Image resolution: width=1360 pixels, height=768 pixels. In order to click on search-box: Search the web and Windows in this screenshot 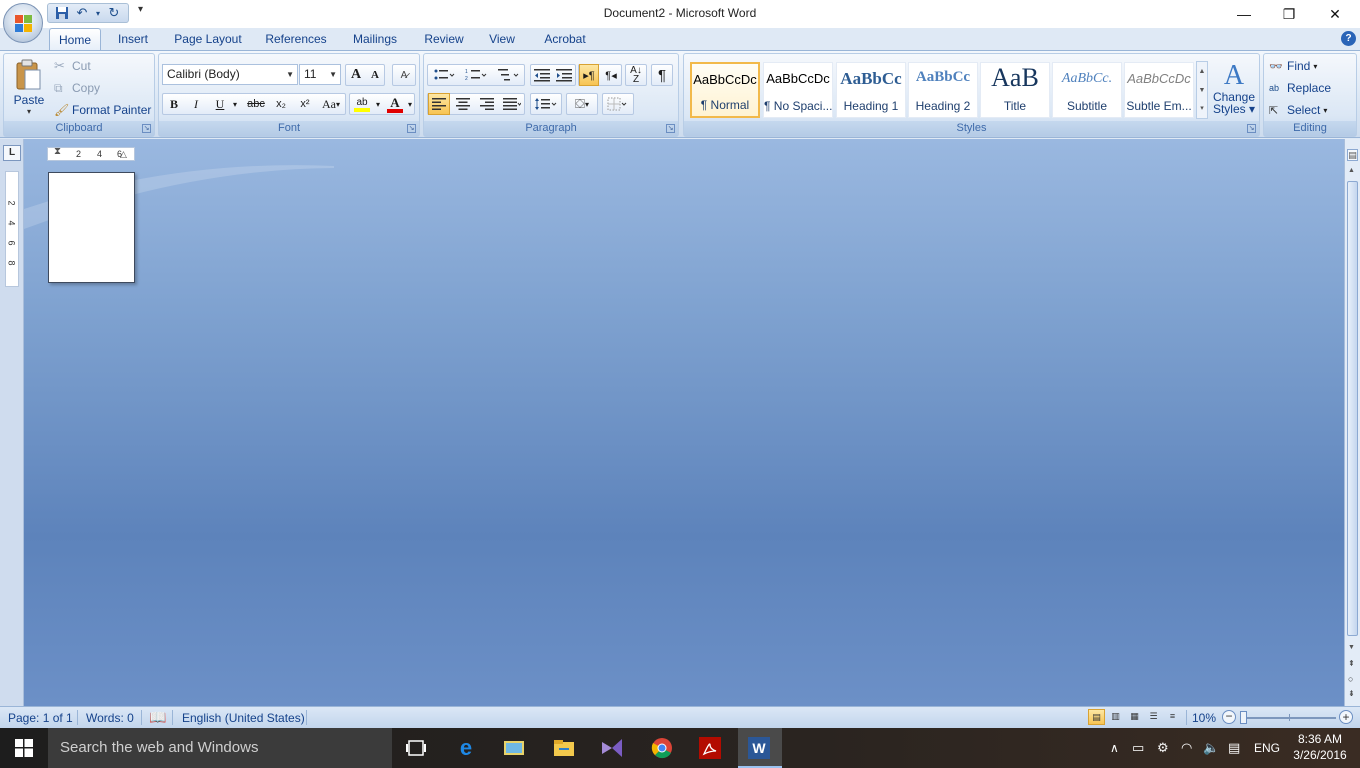, I will do `click(220, 748)`.